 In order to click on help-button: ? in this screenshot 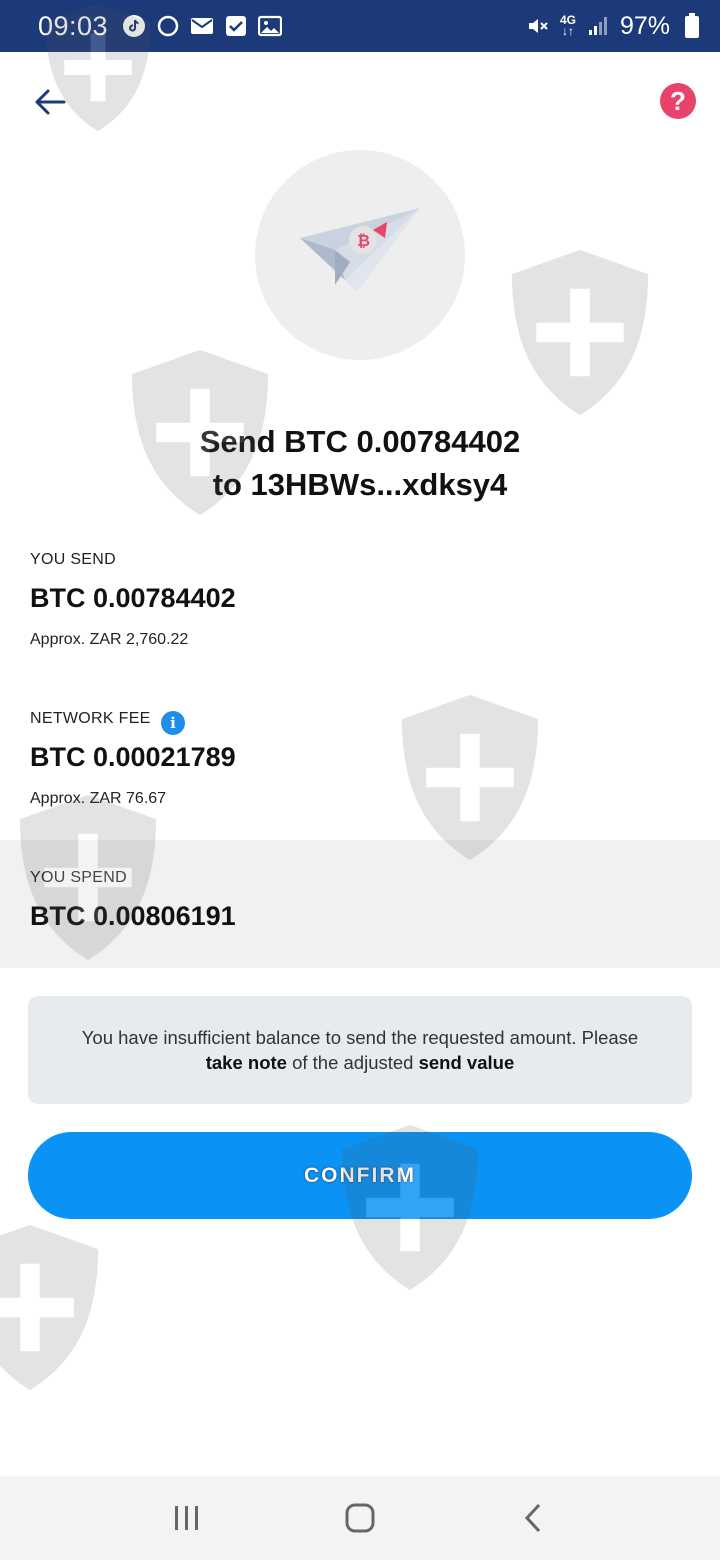, I will do `click(678, 101)`.